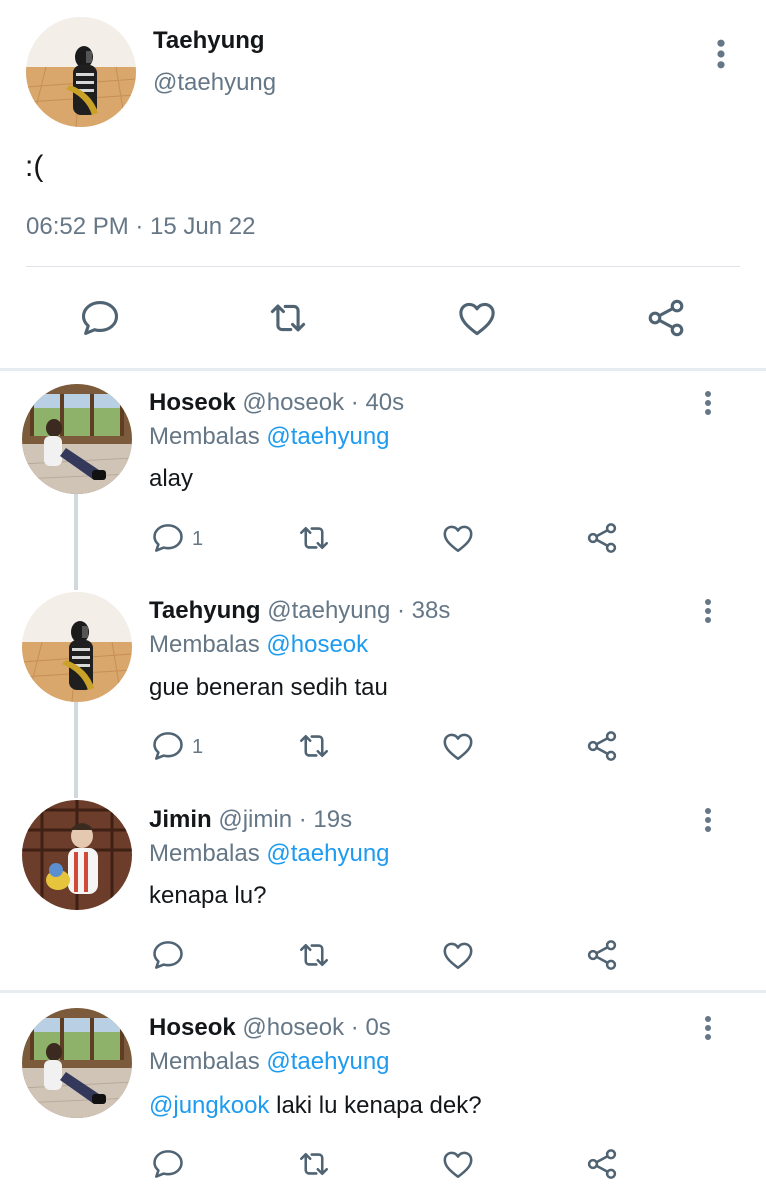 The width and height of the screenshot is (766, 1200). What do you see at coordinates (383, 266) in the screenshot?
I see `divider` at bounding box center [383, 266].